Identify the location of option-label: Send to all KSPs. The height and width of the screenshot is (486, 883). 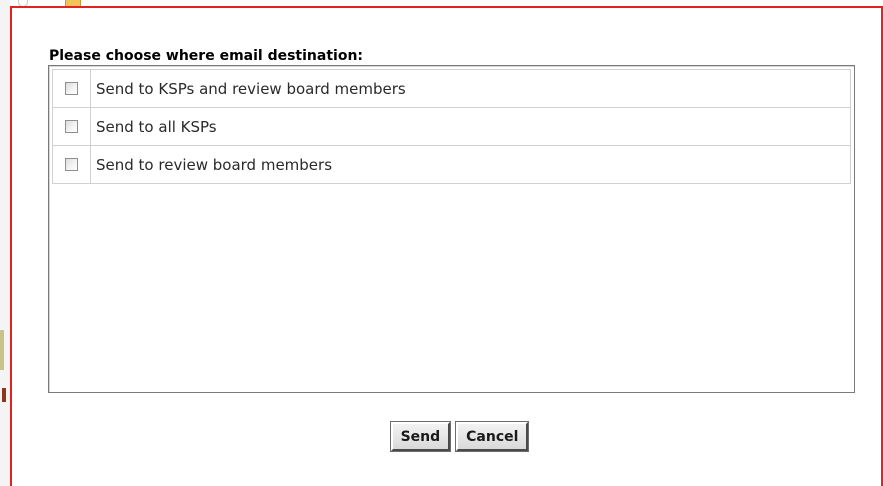
(154, 127).